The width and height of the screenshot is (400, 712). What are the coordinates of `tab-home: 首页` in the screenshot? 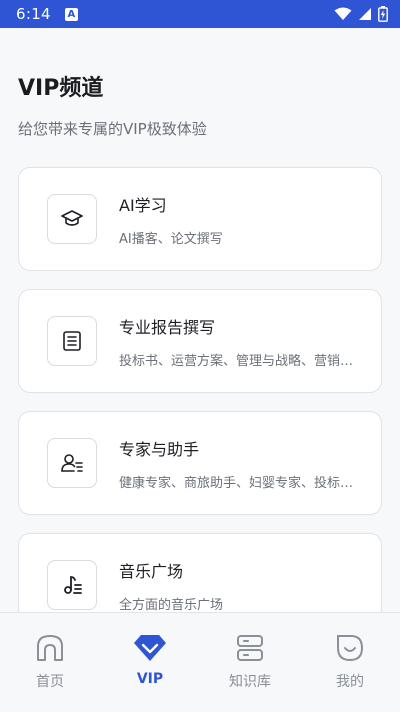 It's located at (50, 662).